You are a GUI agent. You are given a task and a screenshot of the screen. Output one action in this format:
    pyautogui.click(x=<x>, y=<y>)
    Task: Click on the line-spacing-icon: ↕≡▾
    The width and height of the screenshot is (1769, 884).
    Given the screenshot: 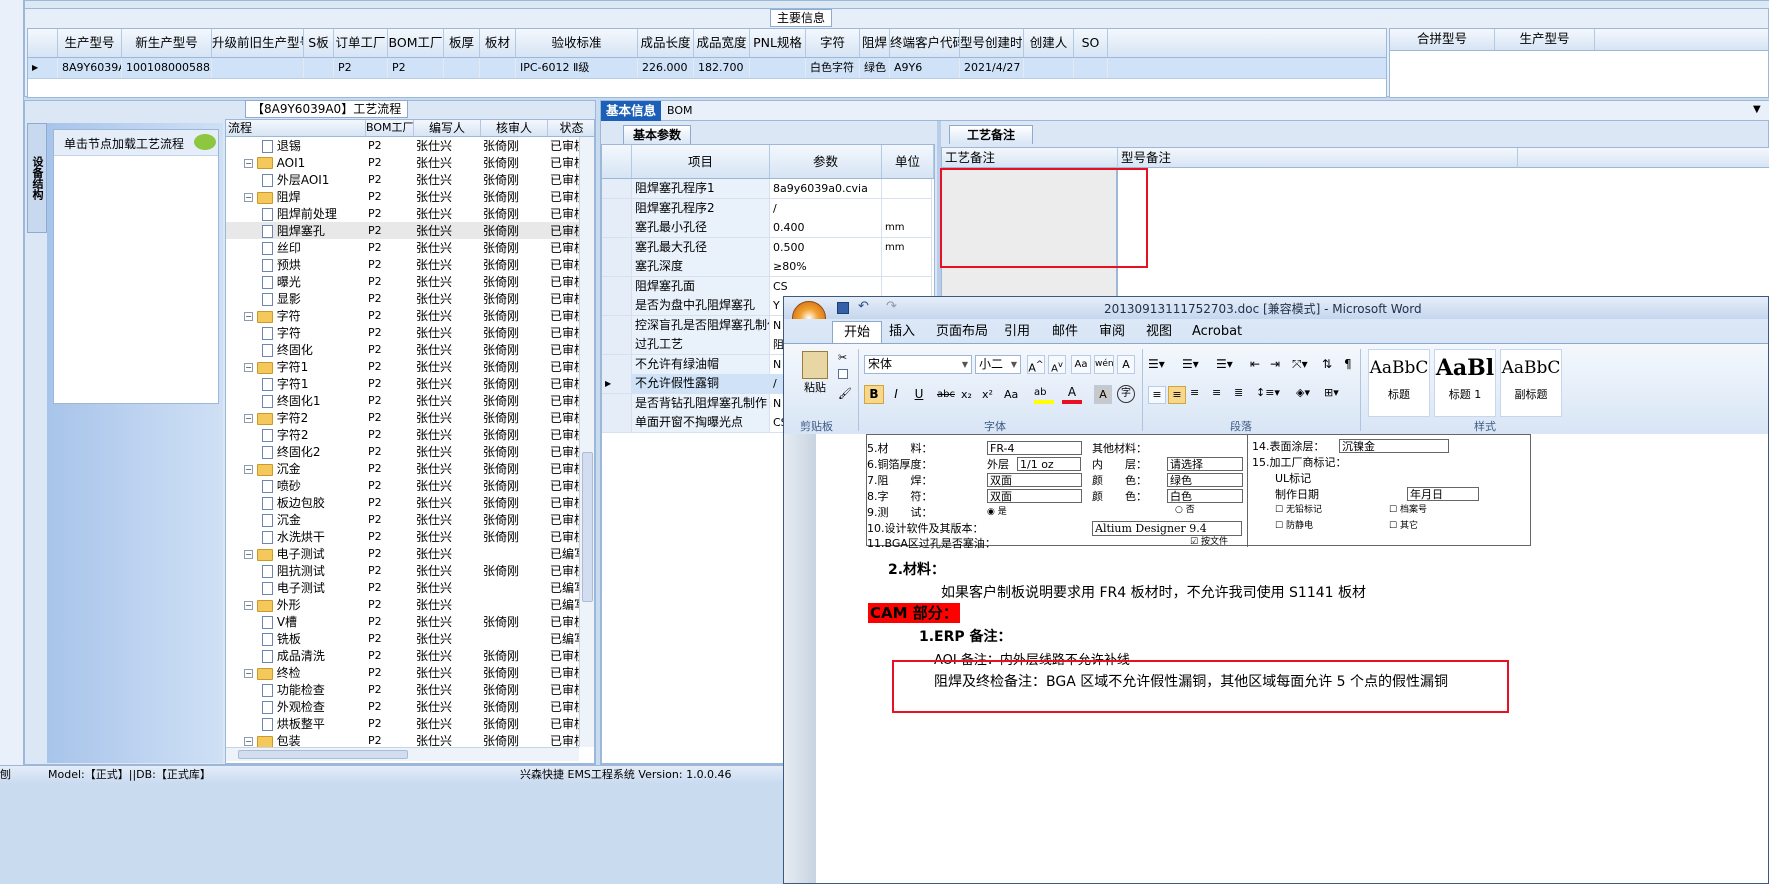 What is the action you would take?
    pyautogui.click(x=1268, y=392)
    